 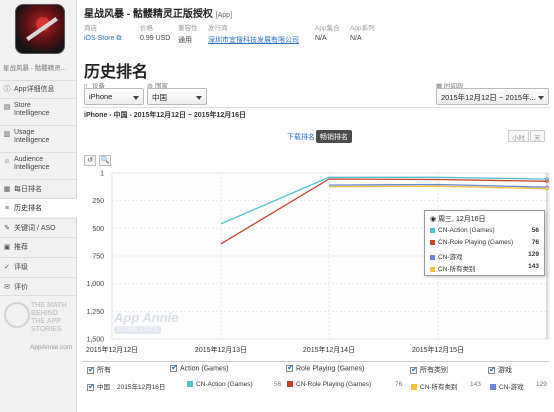 I want to click on legend-header-all: 所有, so click(x=99, y=370).